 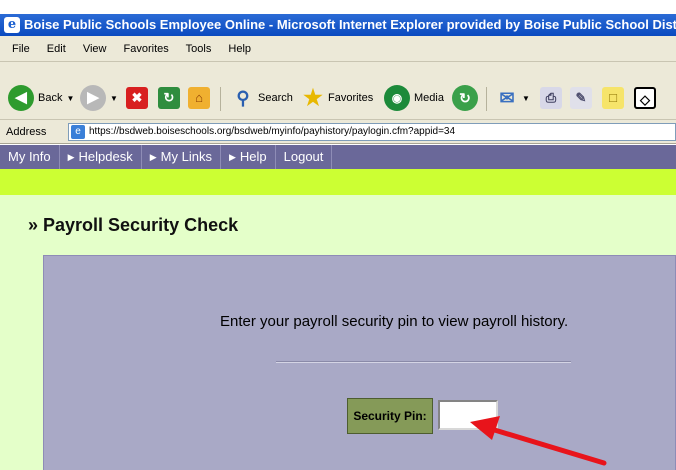 I want to click on cropped-text-strip, so click(x=338, y=7).